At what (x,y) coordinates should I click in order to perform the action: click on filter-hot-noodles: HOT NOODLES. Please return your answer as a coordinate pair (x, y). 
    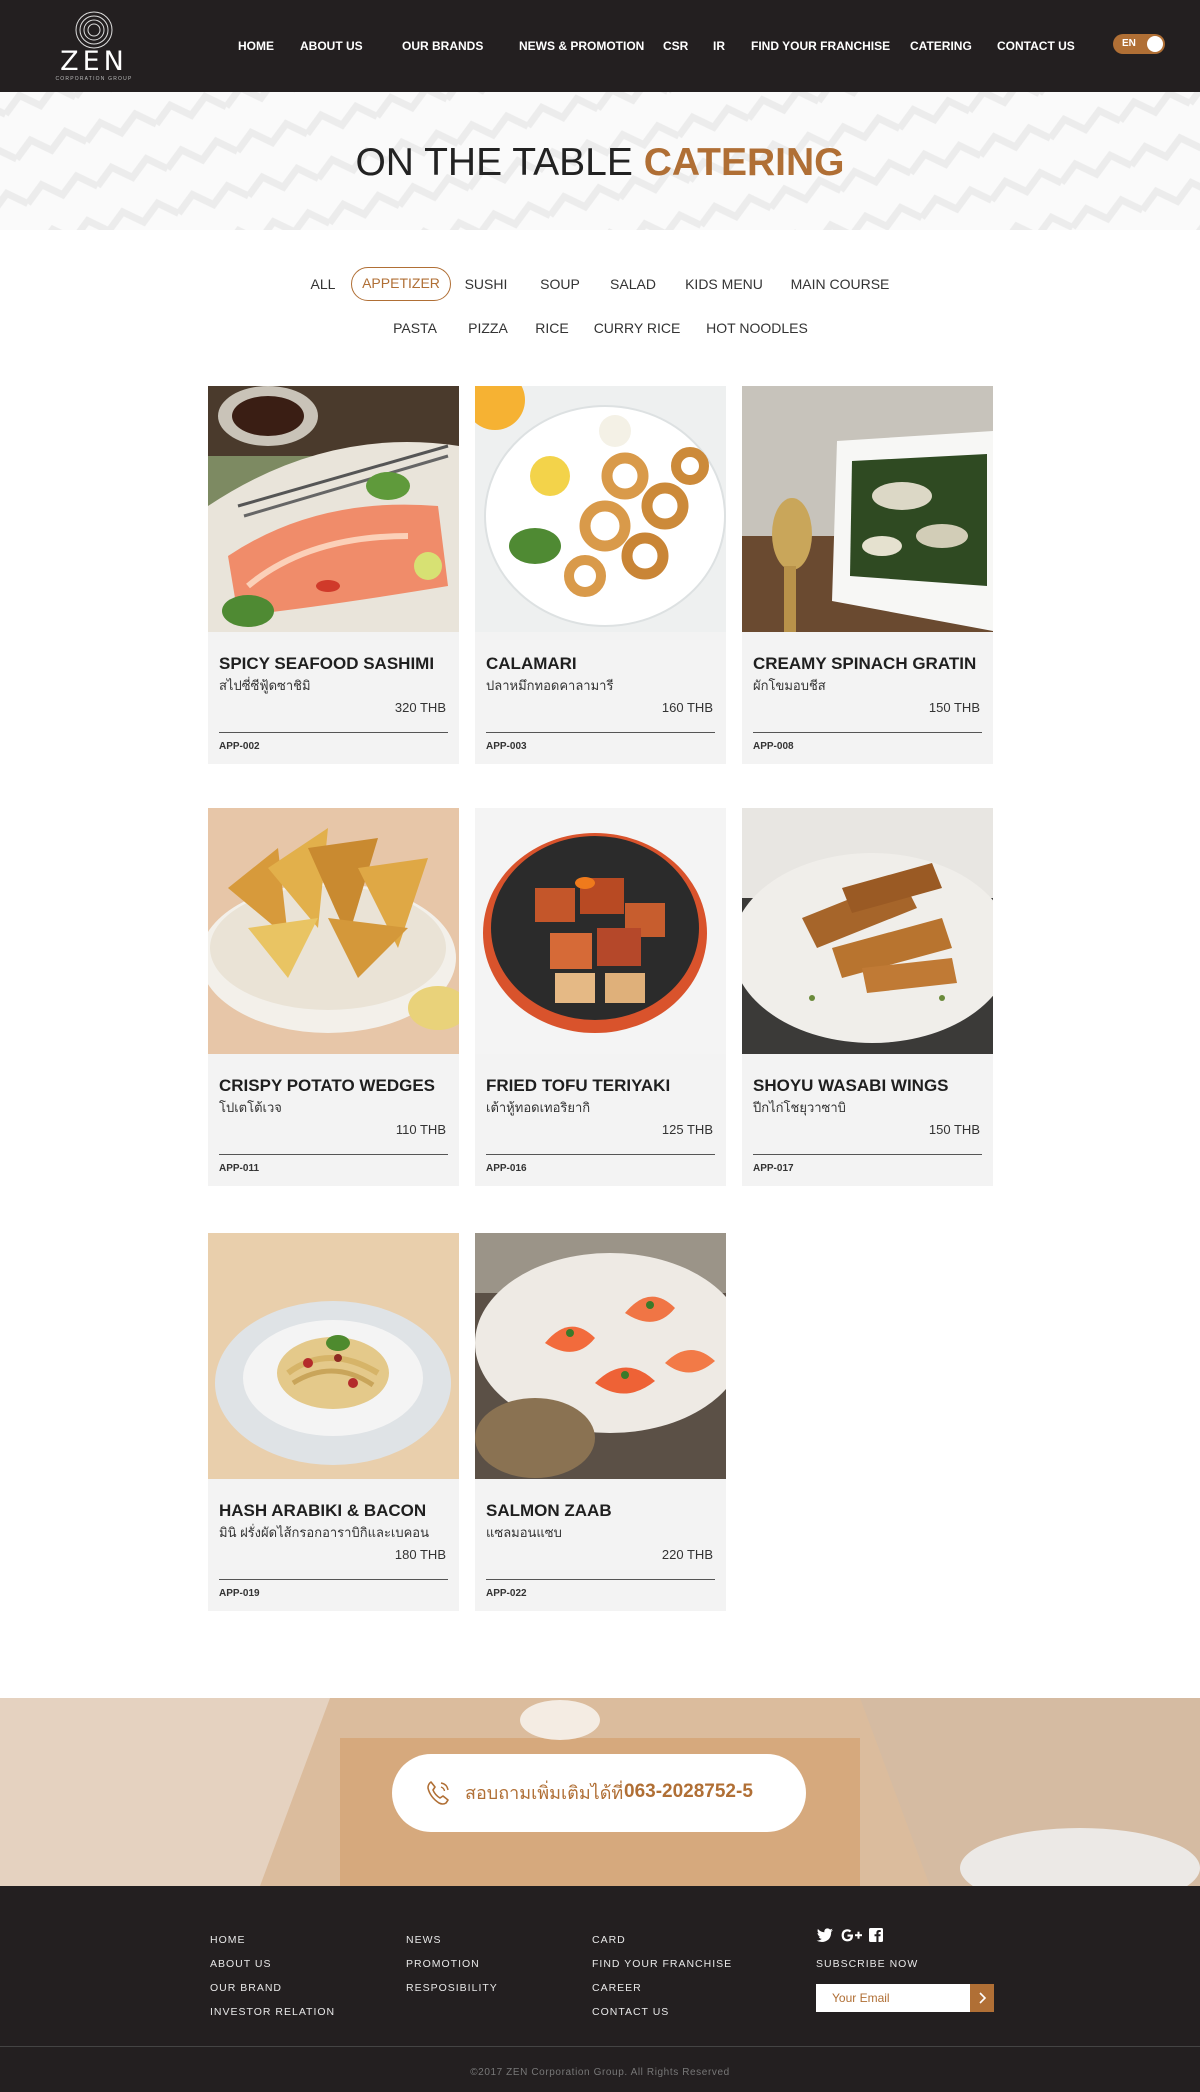
    Looking at the image, I should click on (757, 328).